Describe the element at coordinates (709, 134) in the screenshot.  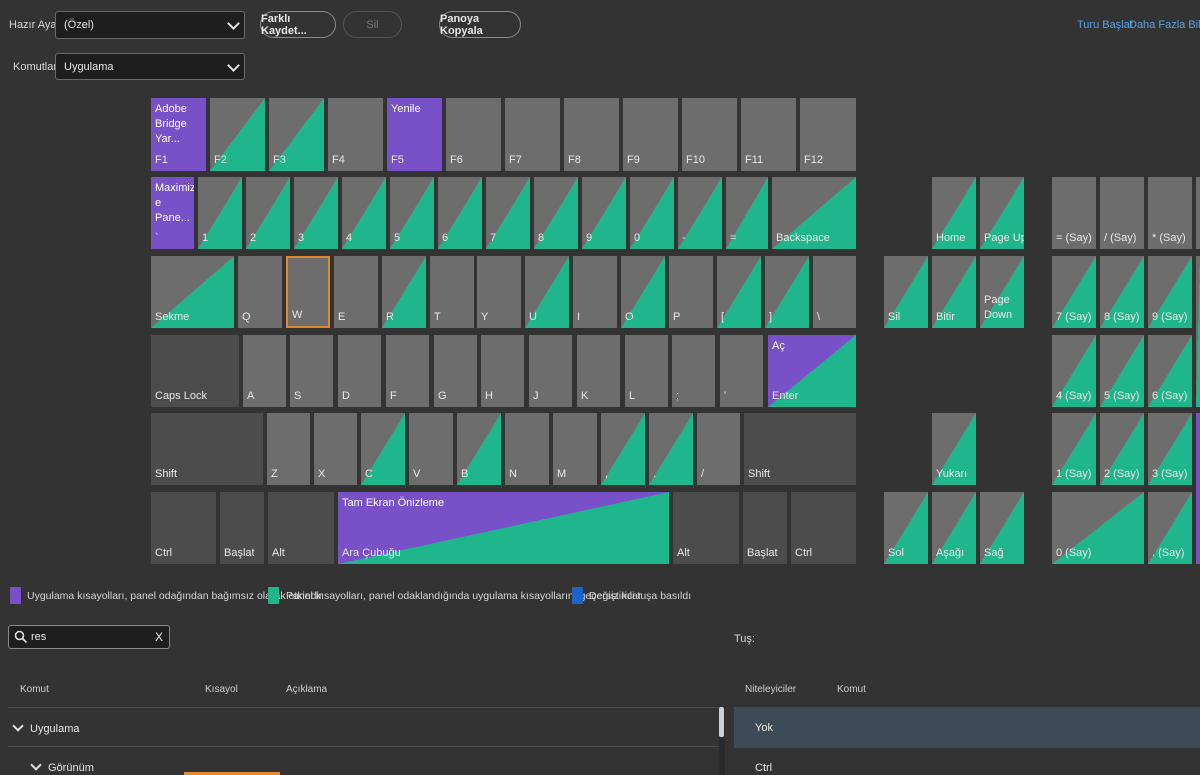
I see `key-f10: F10` at that location.